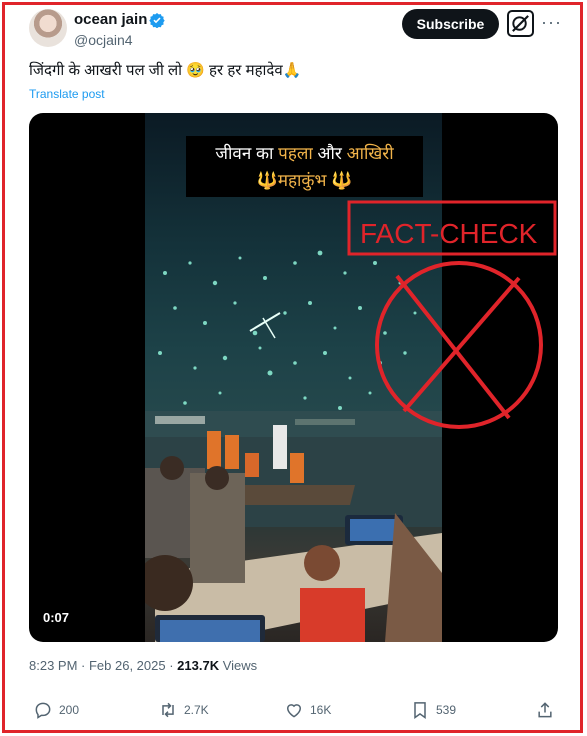 The width and height of the screenshot is (587, 736). What do you see at coordinates (321, 710) in the screenshot?
I see `like-count: 16K` at bounding box center [321, 710].